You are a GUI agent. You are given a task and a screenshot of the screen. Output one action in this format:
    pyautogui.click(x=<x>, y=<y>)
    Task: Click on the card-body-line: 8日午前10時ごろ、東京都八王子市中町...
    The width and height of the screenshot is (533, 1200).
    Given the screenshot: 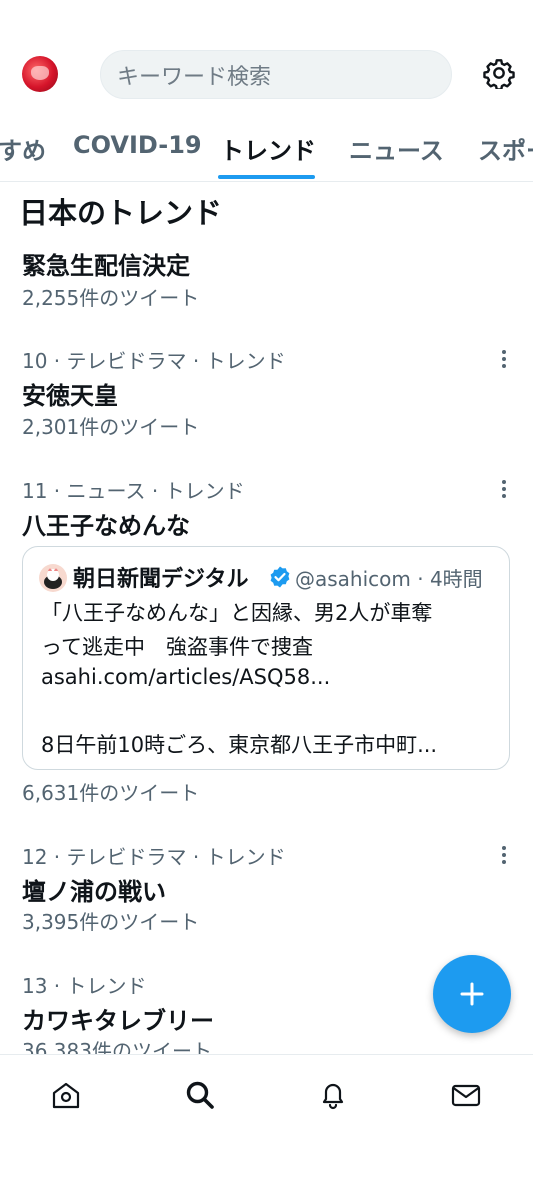 What is the action you would take?
    pyautogui.click(x=239, y=745)
    